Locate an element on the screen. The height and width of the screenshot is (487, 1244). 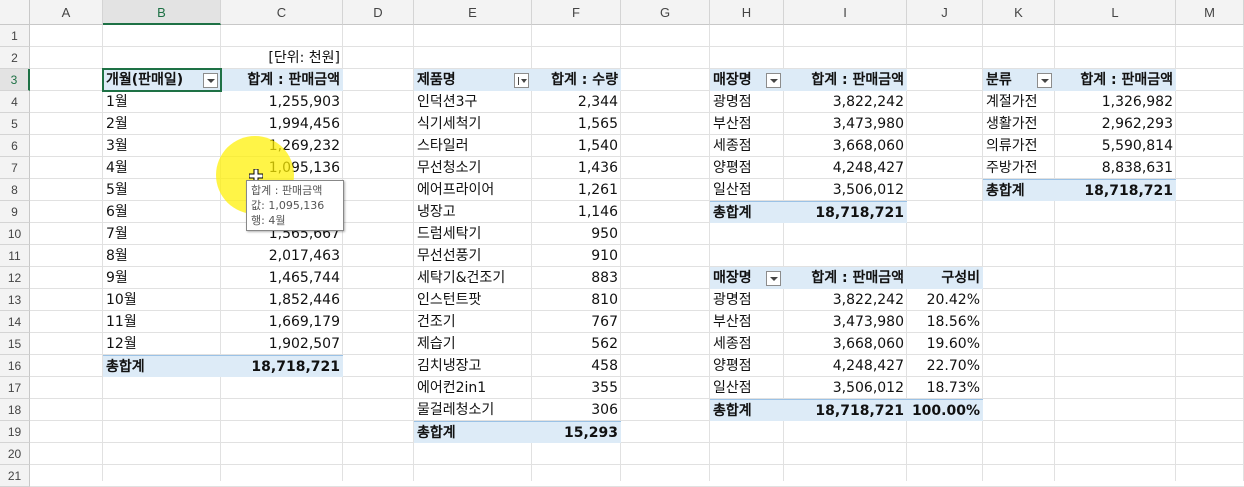
column-header-m: M is located at coordinates (1210, 12).